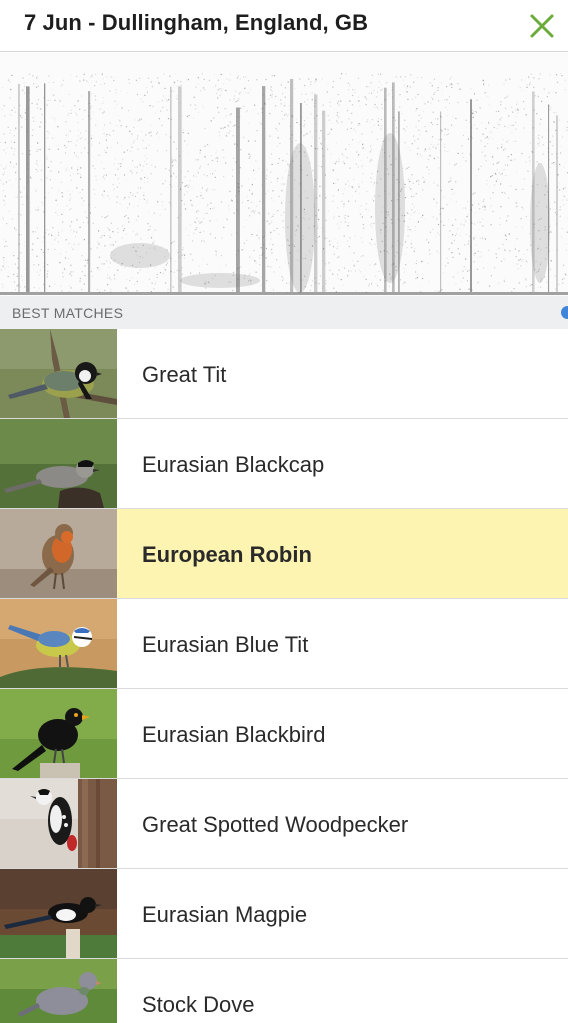  What do you see at coordinates (68, 313) in the screenshot?
I see `best-matches-label: BEST MATCHES` at bounding box center [68, 313].